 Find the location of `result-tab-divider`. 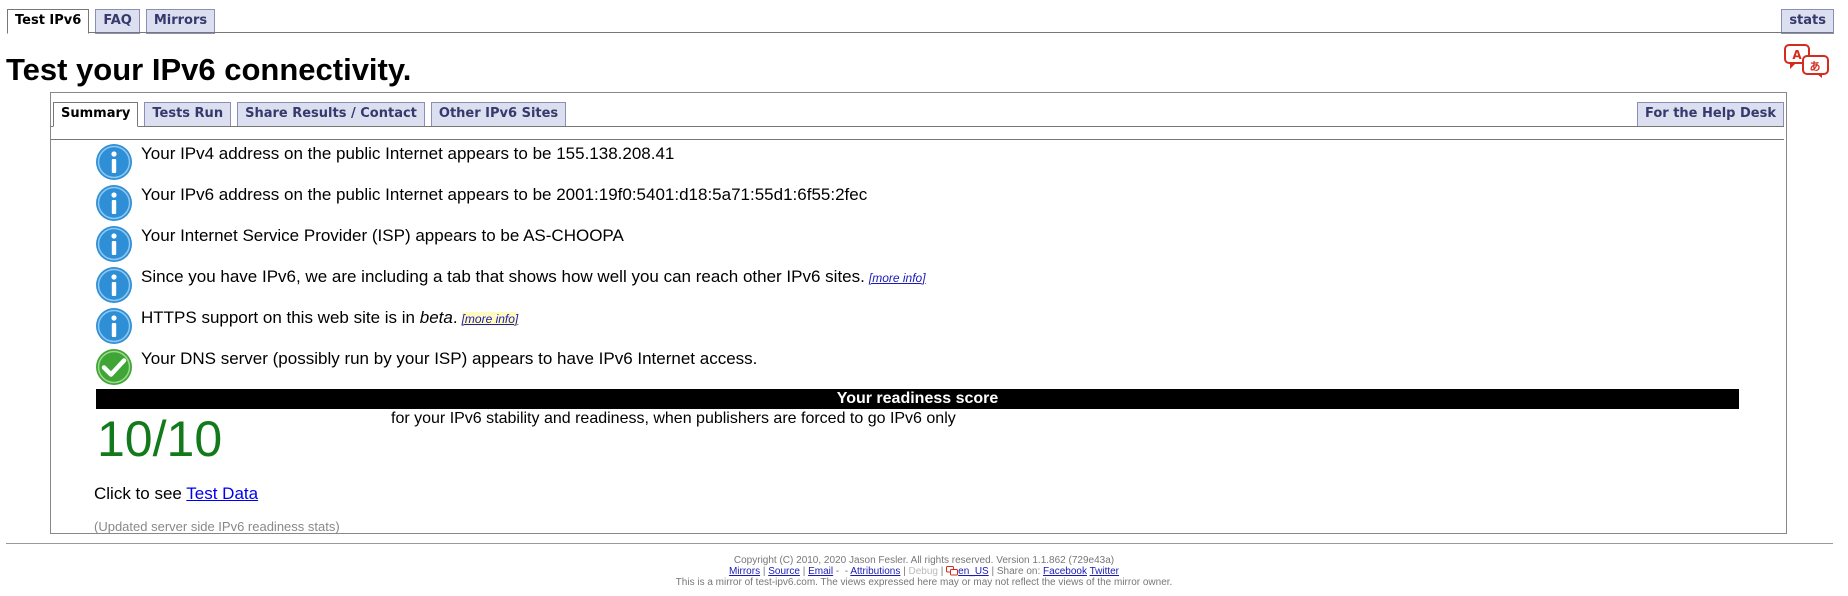

result-tab-divider is located at coordinates (917, 126).